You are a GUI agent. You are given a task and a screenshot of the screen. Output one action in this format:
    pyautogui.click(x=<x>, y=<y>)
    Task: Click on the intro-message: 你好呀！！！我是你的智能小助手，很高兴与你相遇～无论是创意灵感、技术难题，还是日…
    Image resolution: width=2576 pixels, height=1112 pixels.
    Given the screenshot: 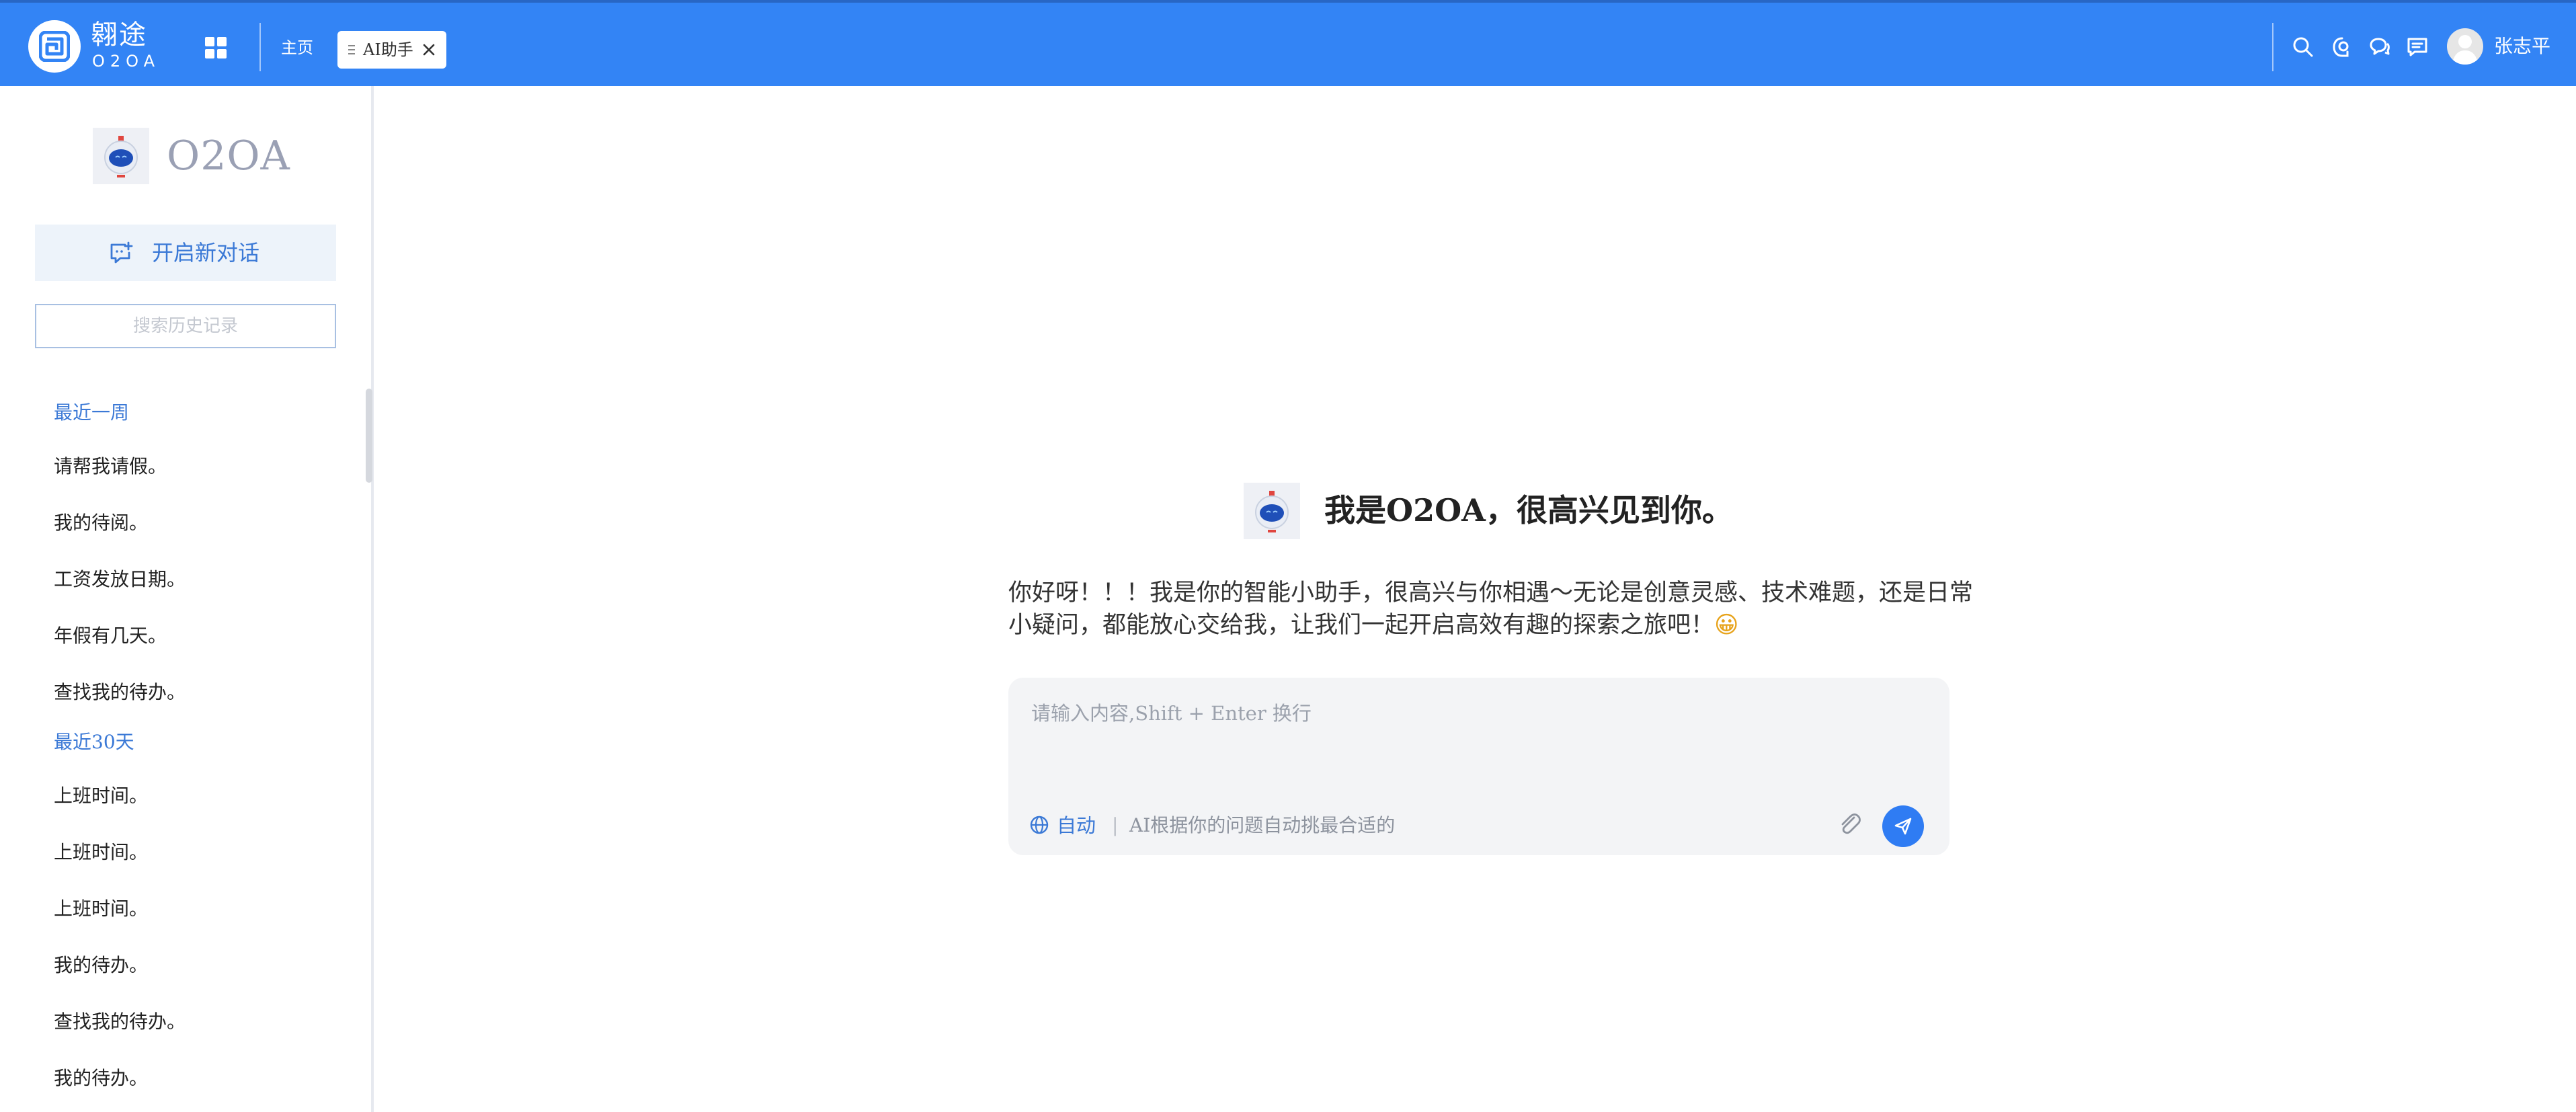 What is the action you would take?
    pyautogui.click(x=1491, y=609)
    